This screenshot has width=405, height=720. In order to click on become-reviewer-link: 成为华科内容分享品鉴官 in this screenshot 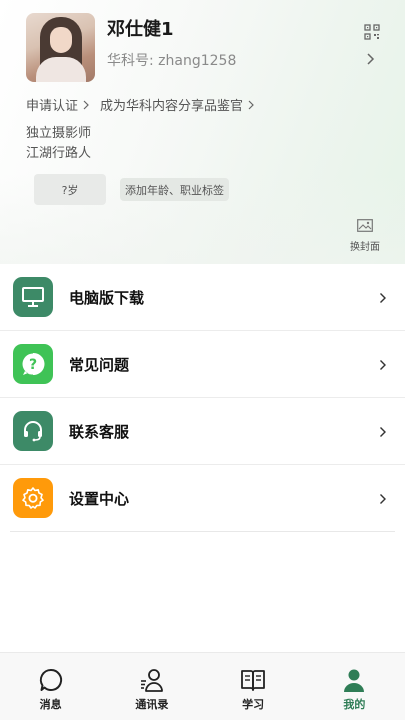, I will do `click(171, 104)`.